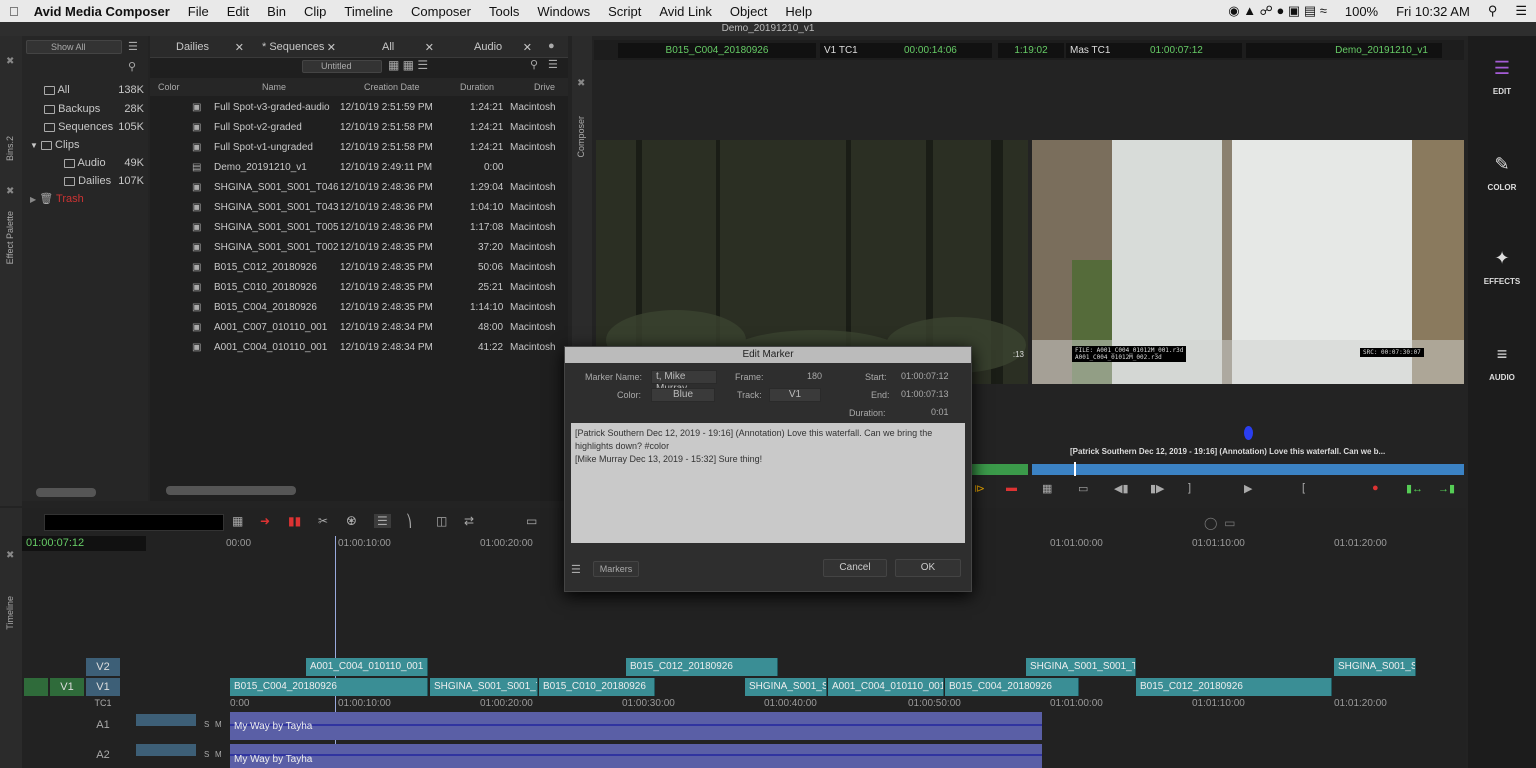 The width and height of the screenshot is (1536, 768). I want to click on color-select: Blue, so click(683, 395).